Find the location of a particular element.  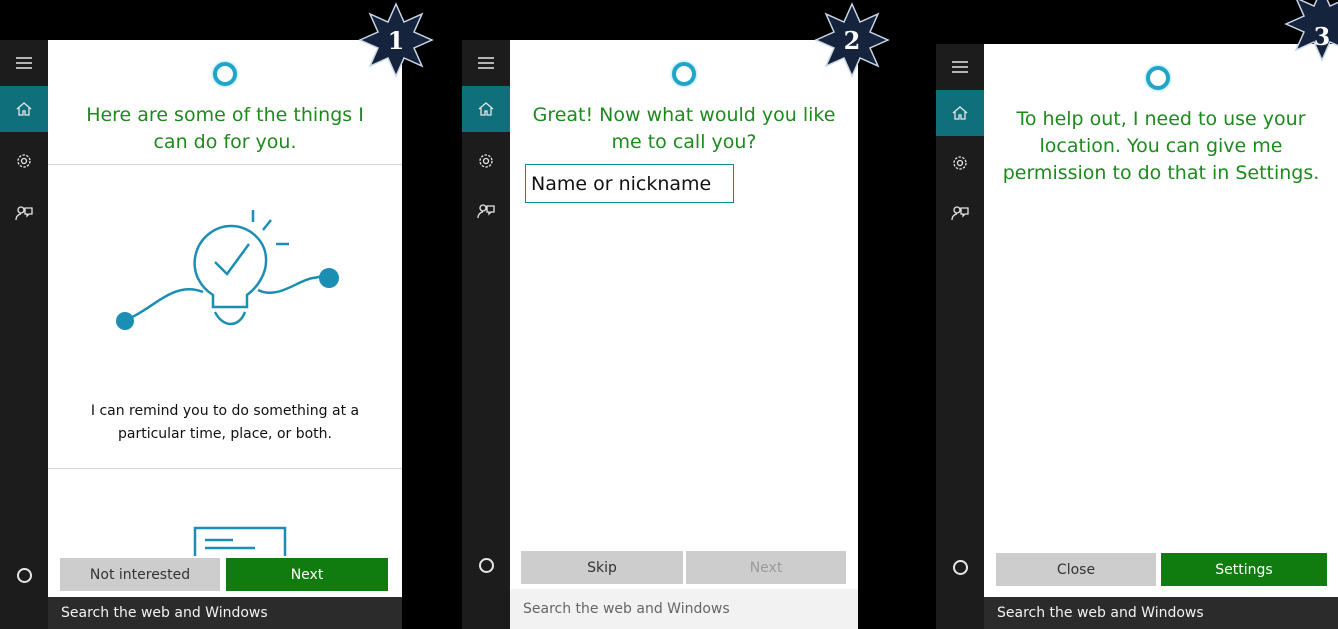

step-badge: 1 is located at coordinates (396, 40).